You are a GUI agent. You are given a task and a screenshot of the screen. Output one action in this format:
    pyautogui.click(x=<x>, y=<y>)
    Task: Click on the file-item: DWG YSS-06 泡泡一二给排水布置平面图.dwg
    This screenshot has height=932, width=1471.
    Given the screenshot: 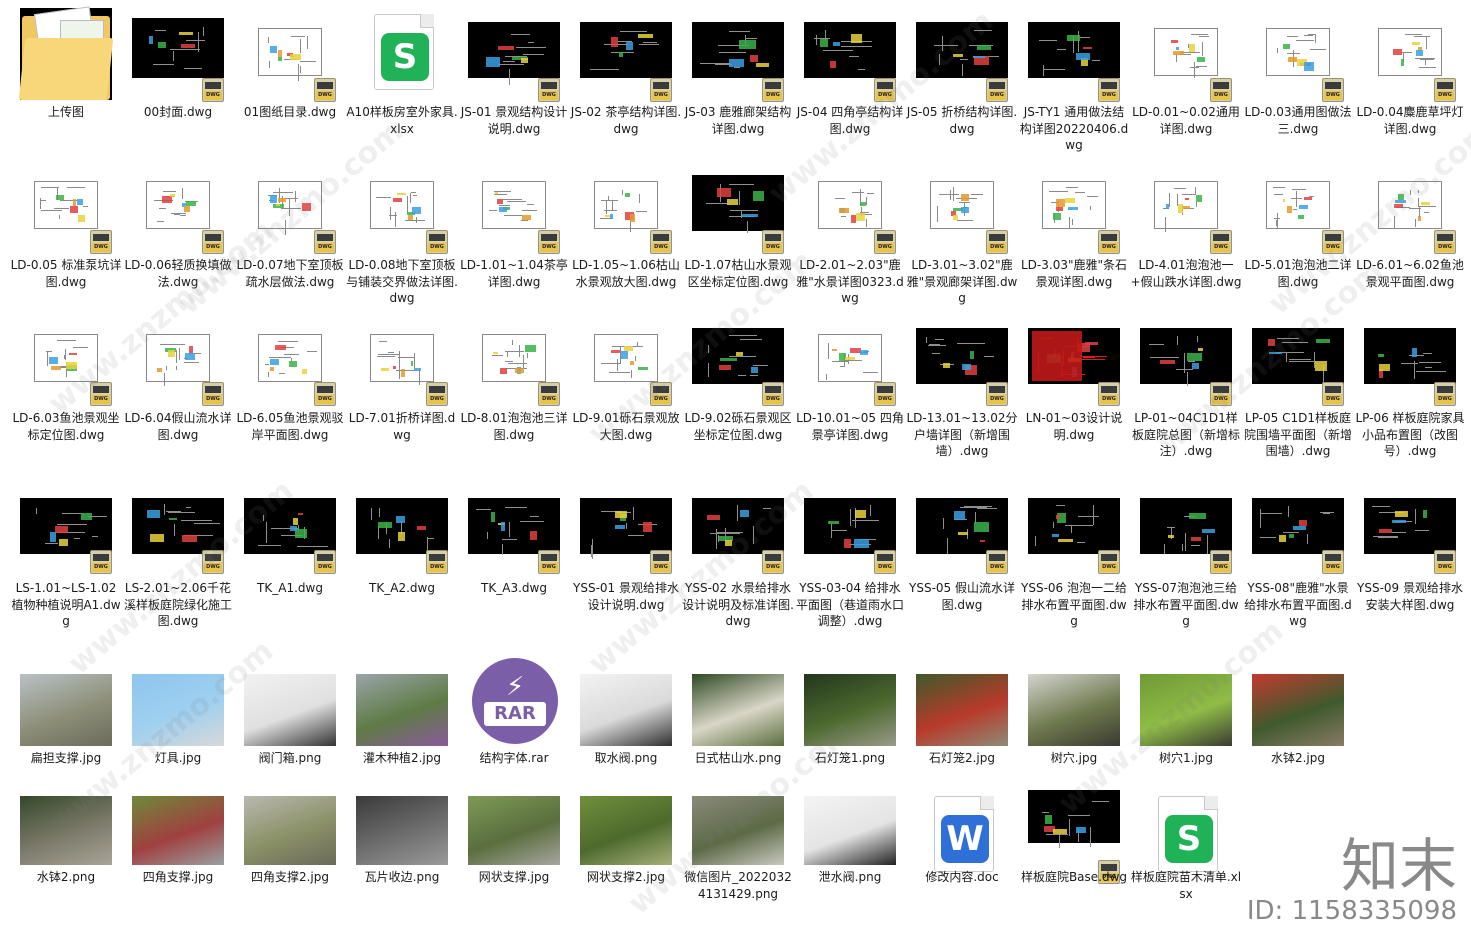 What is the action you would take?
    pyautogui.click(x=1074, y=556)
    